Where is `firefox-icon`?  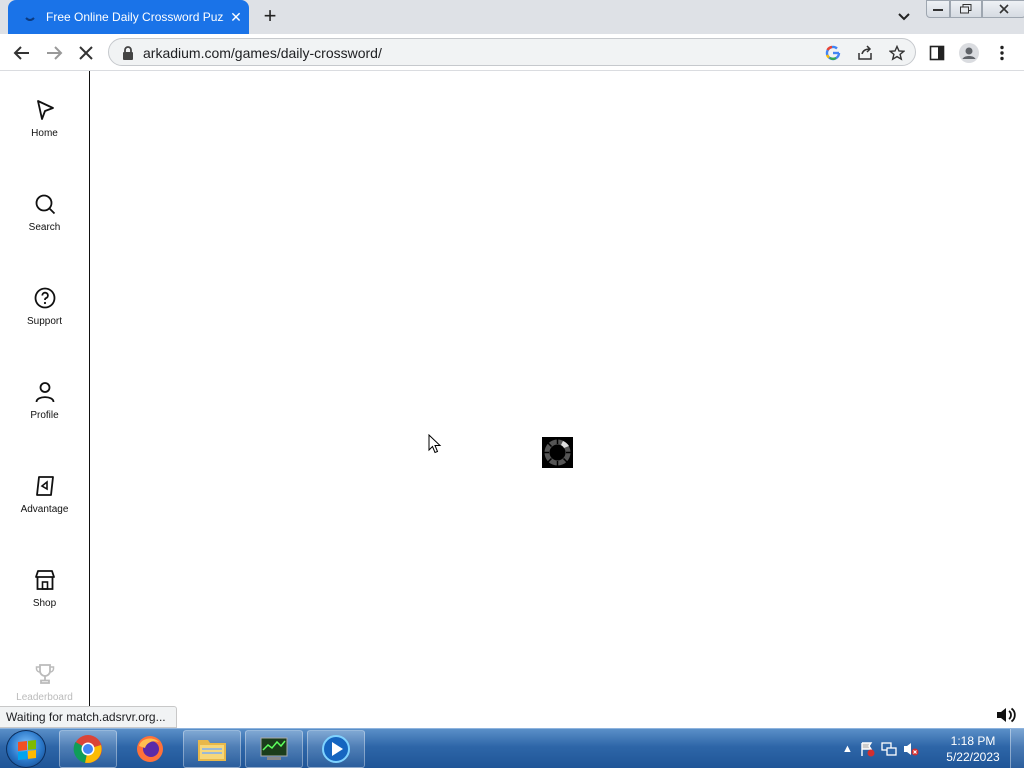
firefox-icon is located at coordinates (150, 749).